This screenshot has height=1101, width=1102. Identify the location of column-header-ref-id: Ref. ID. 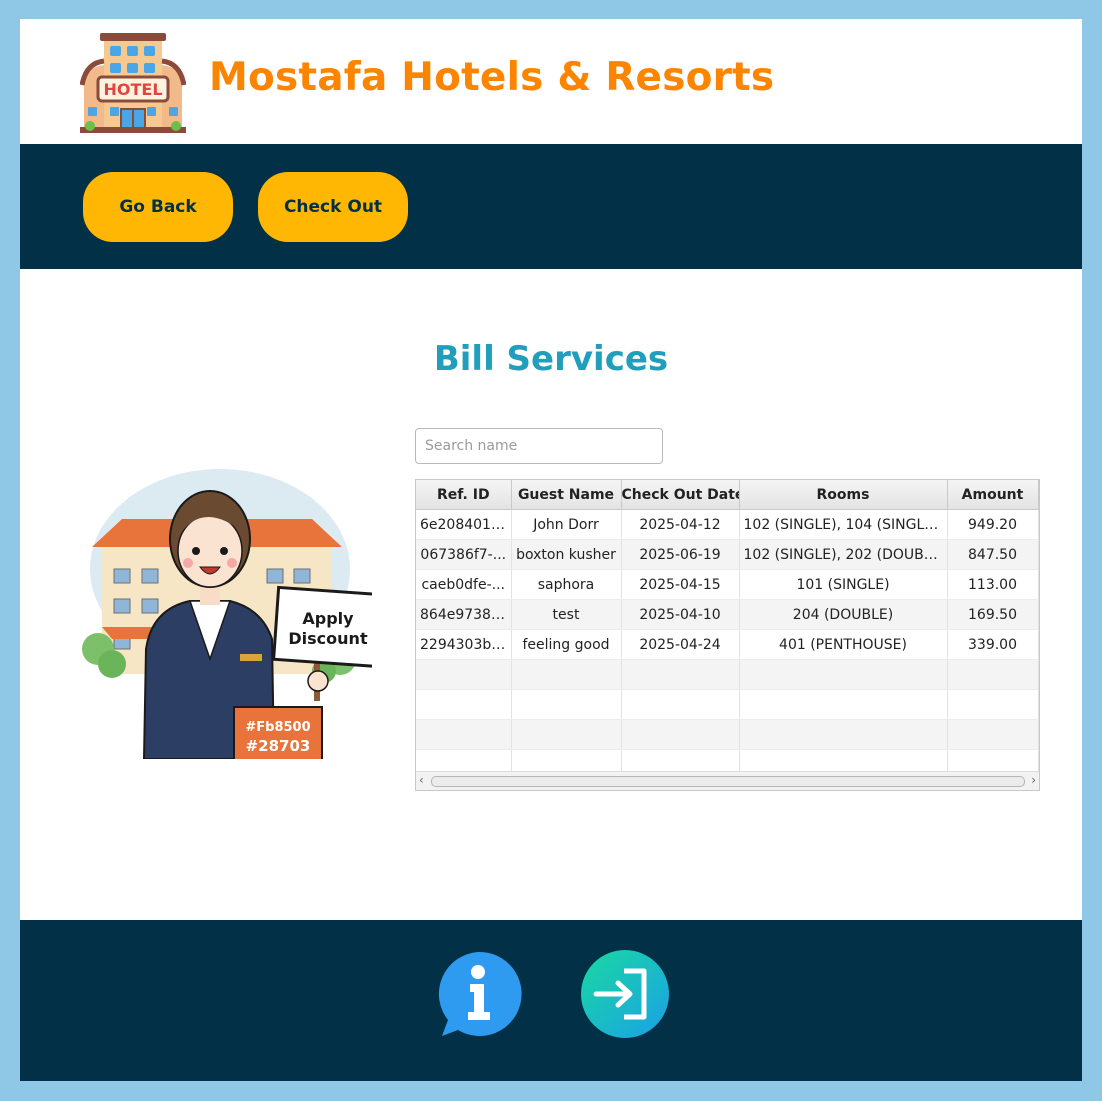
(464, 495).